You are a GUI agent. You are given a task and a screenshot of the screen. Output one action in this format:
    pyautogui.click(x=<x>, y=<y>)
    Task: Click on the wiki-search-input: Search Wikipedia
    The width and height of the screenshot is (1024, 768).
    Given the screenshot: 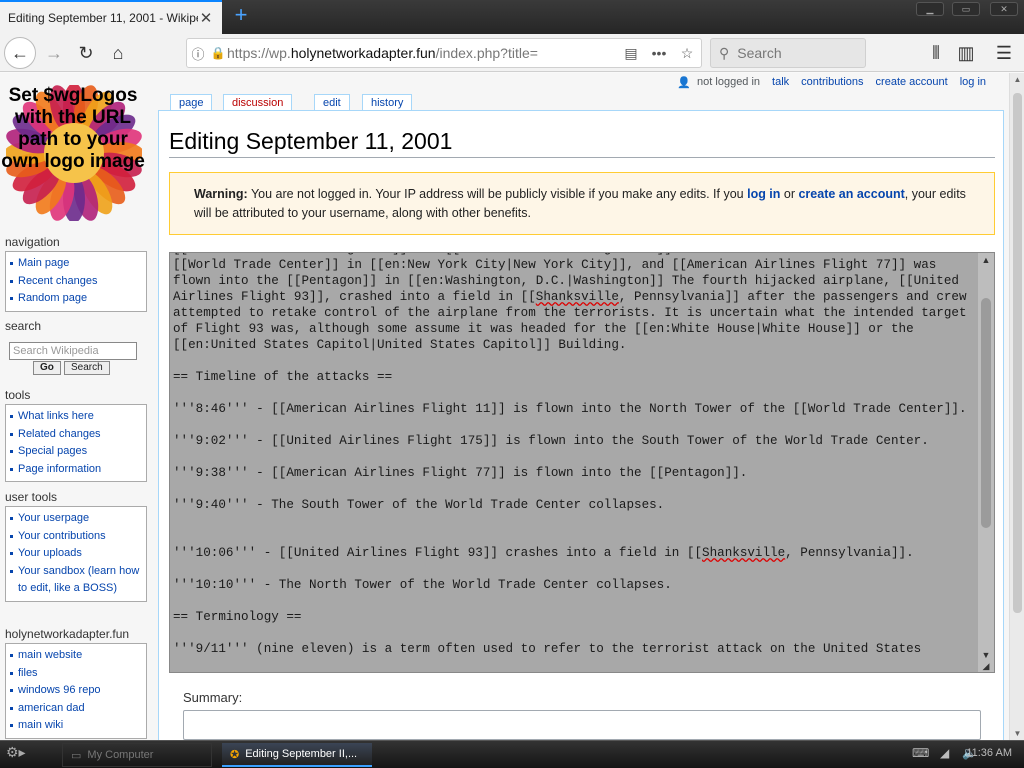 What is the action you would take?
    pyautogui.click(x=73, y=351)
    